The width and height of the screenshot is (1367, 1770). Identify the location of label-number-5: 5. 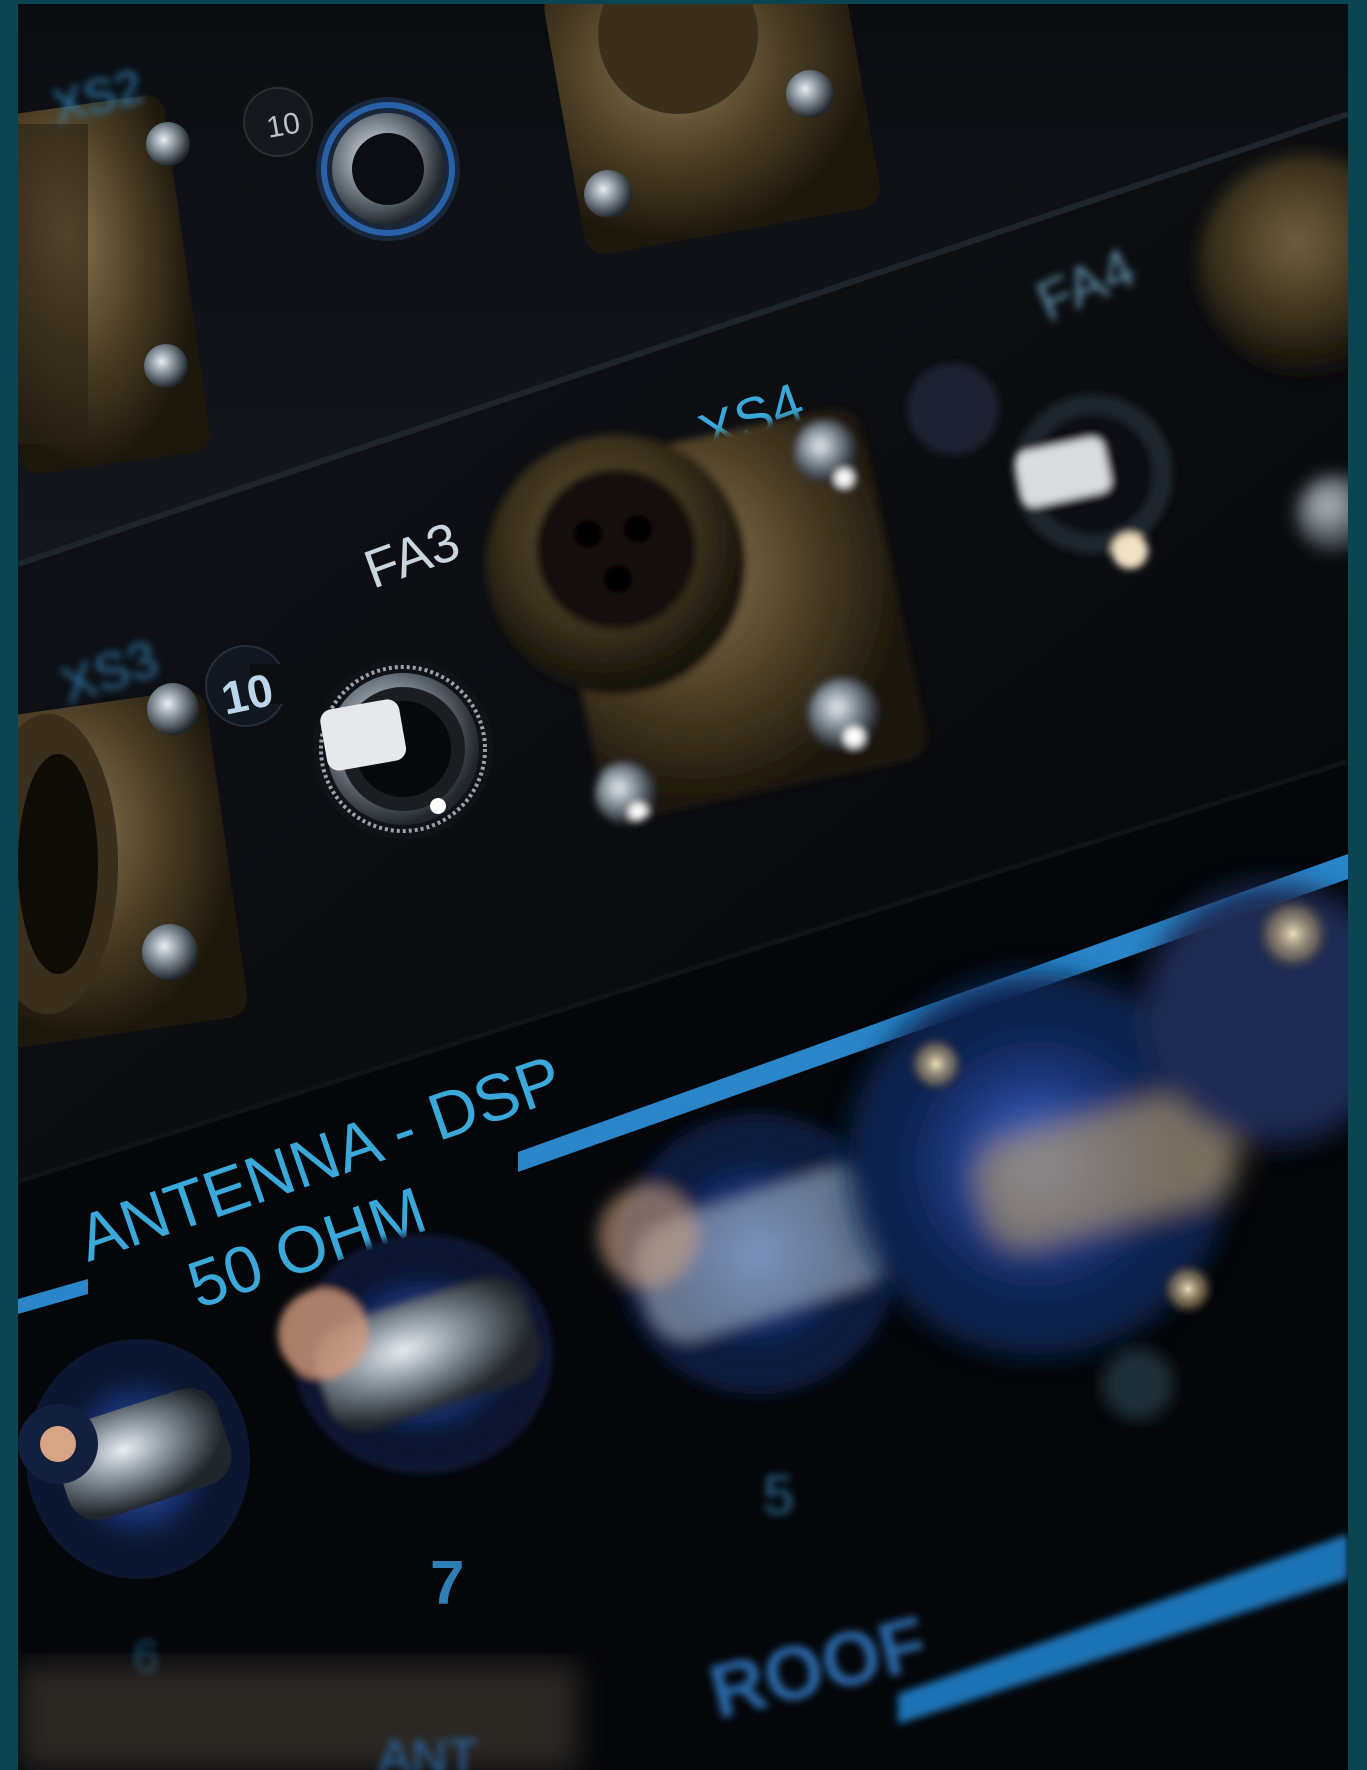
(778, 1494).